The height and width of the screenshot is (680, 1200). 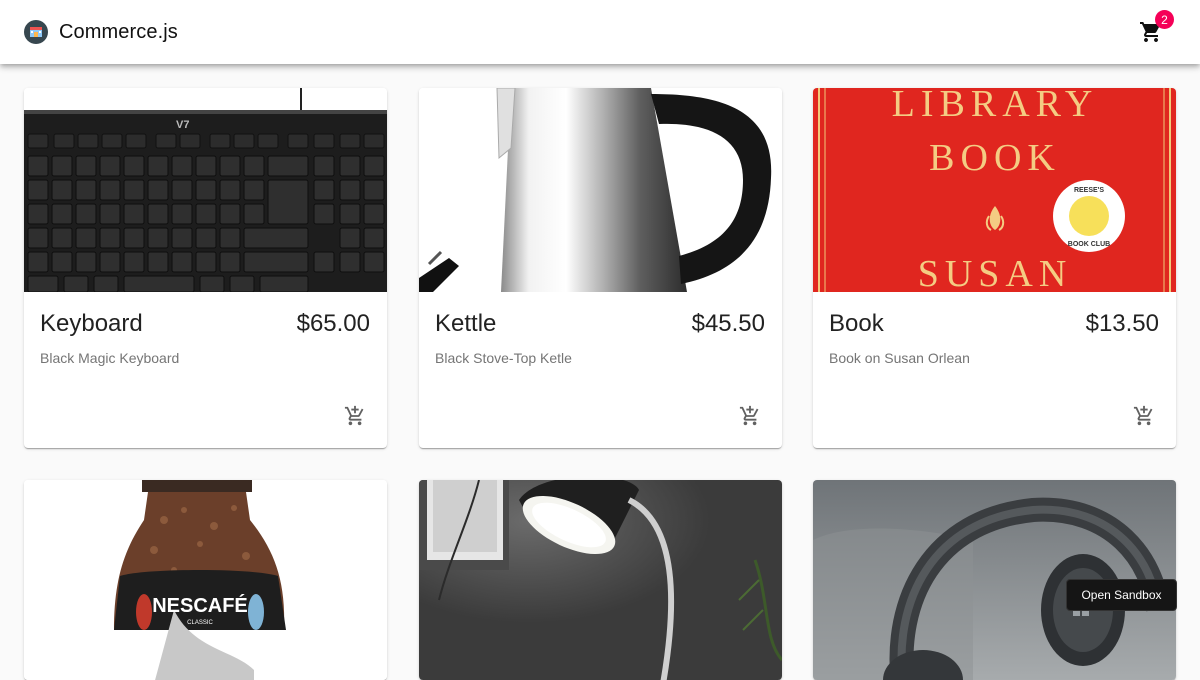 What do you see at coordinates (899, 358) in the screenshot?
I see `product-description: Book on Susan Orlean` at bounding box center [899, 358].